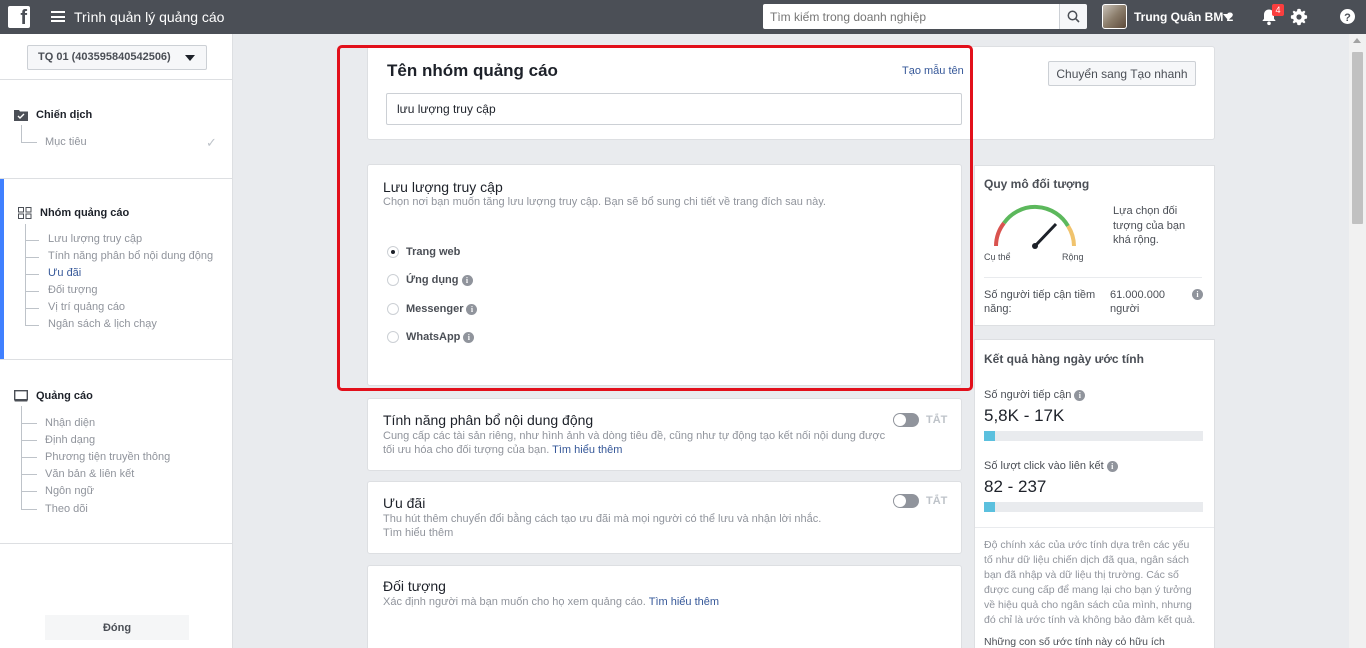 This screenshot has height=648, width=1366. Describe the element at coordinates (404, 503) in the screenshot. I see `offer-title: Ưu đãi` at that location.